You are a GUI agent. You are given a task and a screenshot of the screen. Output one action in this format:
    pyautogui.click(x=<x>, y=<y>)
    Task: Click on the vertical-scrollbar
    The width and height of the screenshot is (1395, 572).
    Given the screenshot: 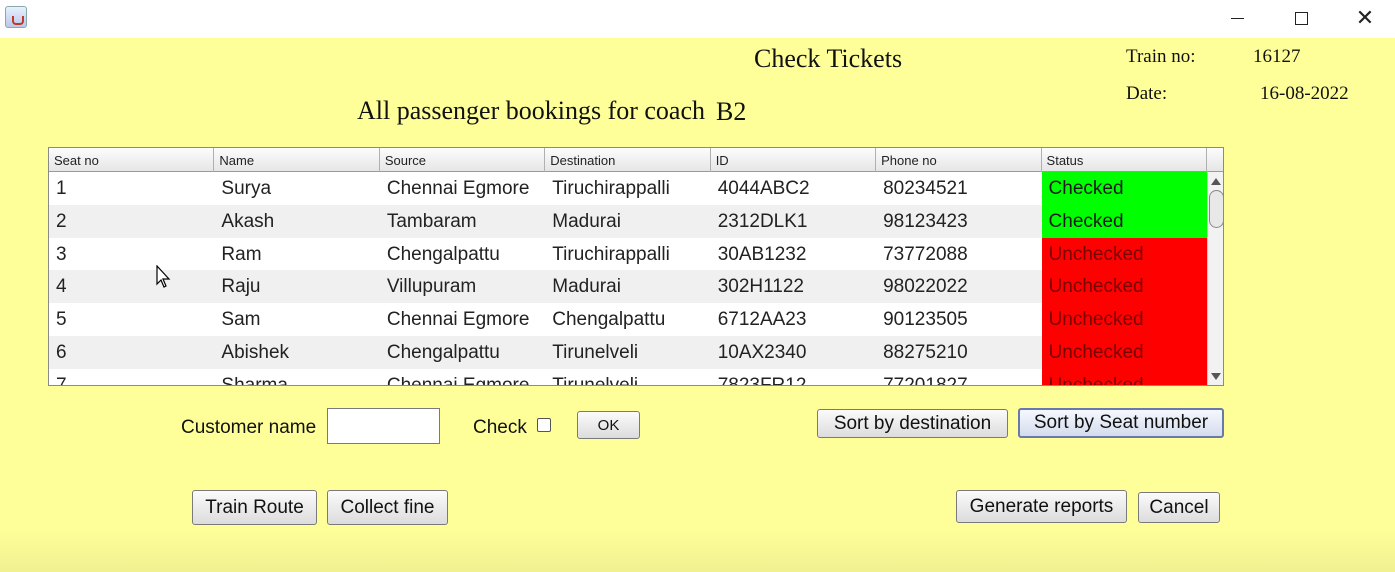 What is the action you would take?
    pyautogui.click(x=1215, y=278)
    